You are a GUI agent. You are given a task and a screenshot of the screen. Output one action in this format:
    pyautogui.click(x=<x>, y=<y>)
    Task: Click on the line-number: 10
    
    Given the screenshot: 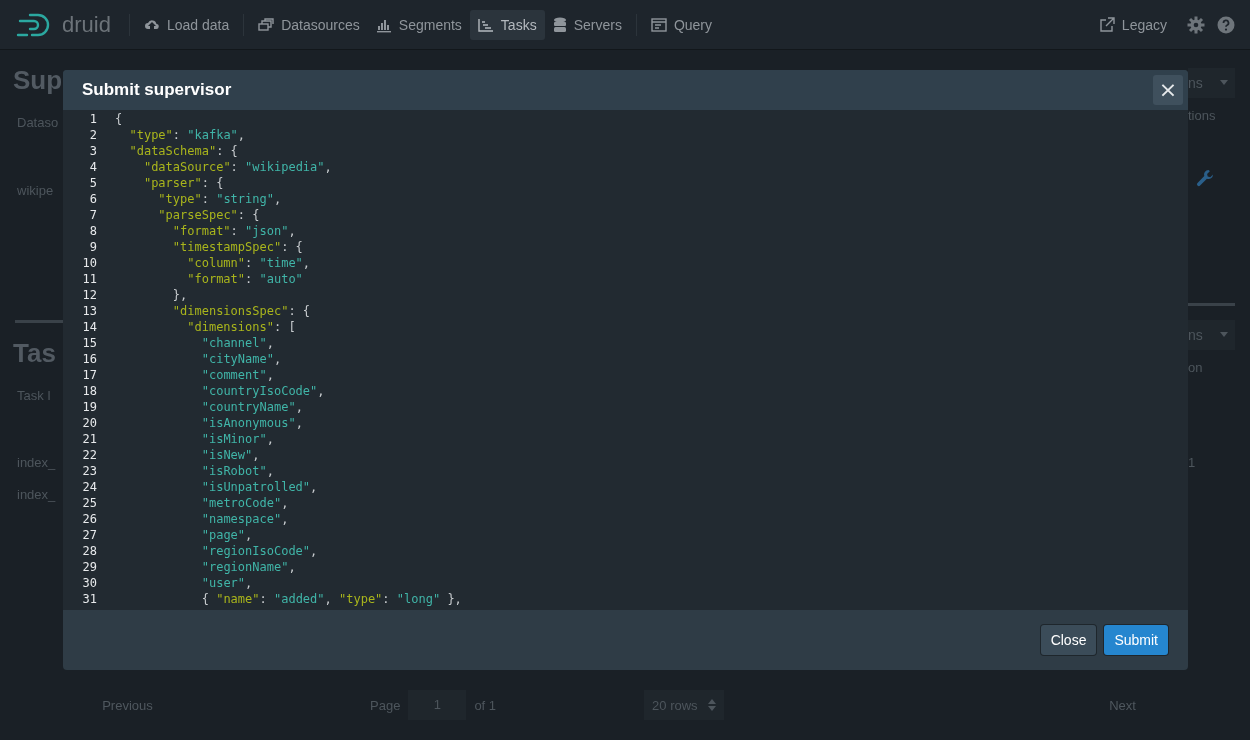 What is the action you would take?
    pyautogui.click(x=89, y=263)
    